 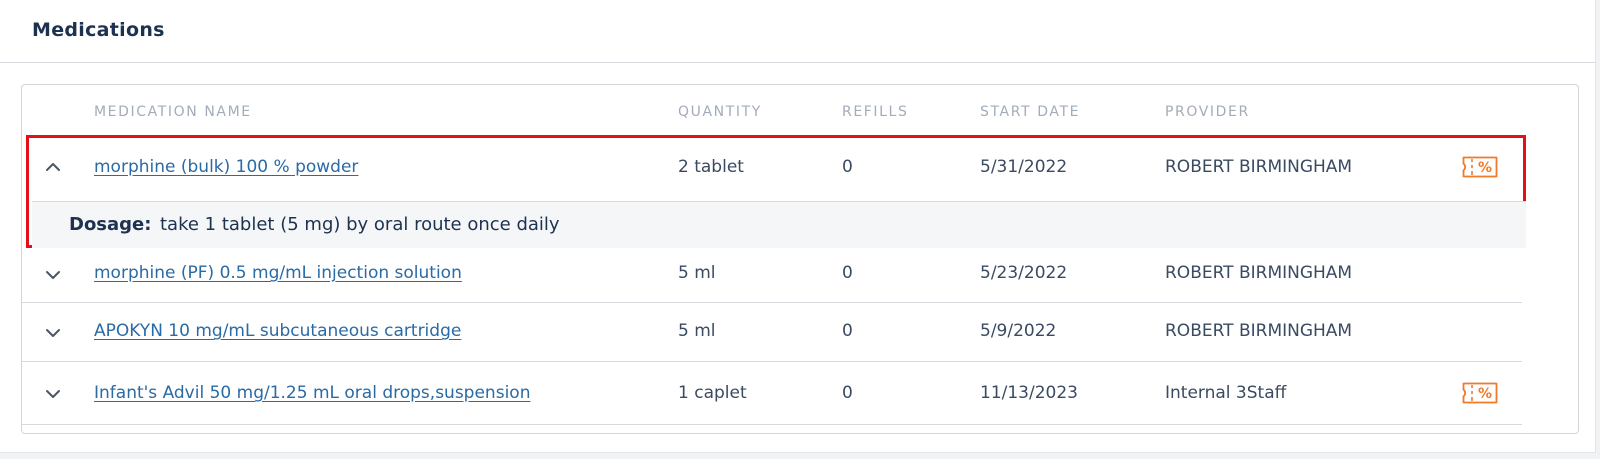 What do you see at coordinates (226, 167) in the screenshot?
I see `medication-name-link: morphine (bulk) 100 % powder` at bounding box center [226, 167].